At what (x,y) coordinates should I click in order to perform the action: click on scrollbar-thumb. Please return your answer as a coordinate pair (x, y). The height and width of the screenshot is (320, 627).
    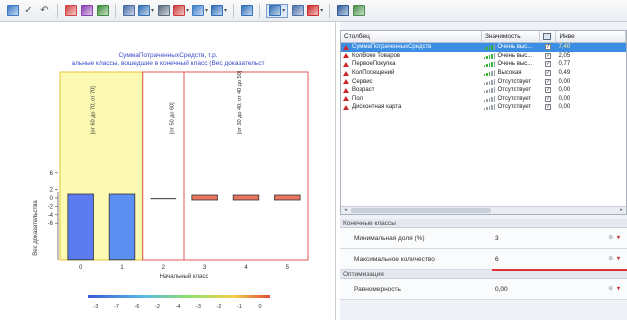
    Looking at the image, I should click on (421, 210).